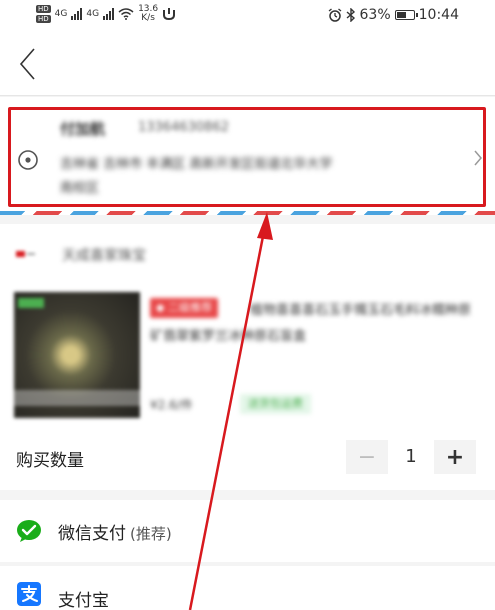  Describe the element at coordinates (183, 127) in the screenshot. I see `recipient-phone: 13364630862` at that location.